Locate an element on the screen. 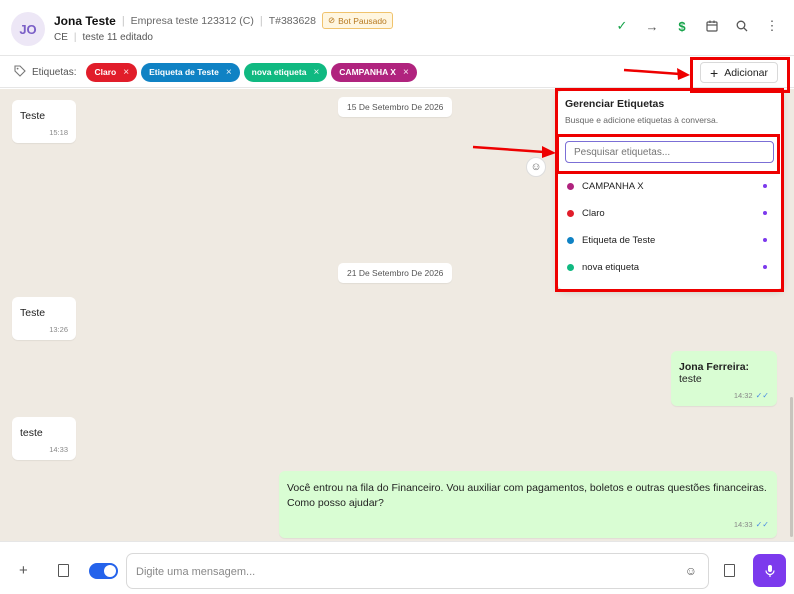  tag-option-nova-etiqueta: nova etiqueta is located at coordinates (670, 267).